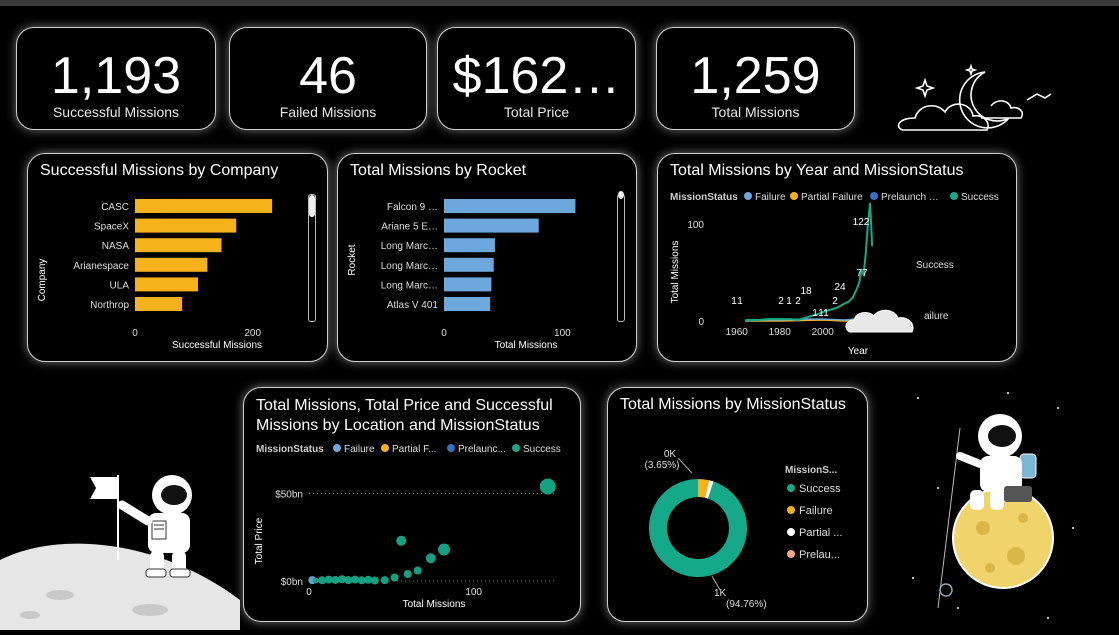 This screenshot has height=635, width=1119. Describe the element at coordinates (737, 332) in the screenshot. I see `x-tick-label: 1960` at that location.